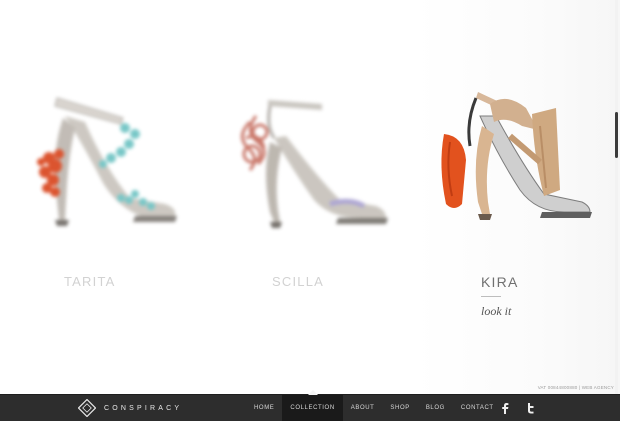 The height and width of the screenshot is (421, 620). Describe the element at coordinates (312, 162) in the screenshot. I see `product-image-scilla` at that location.